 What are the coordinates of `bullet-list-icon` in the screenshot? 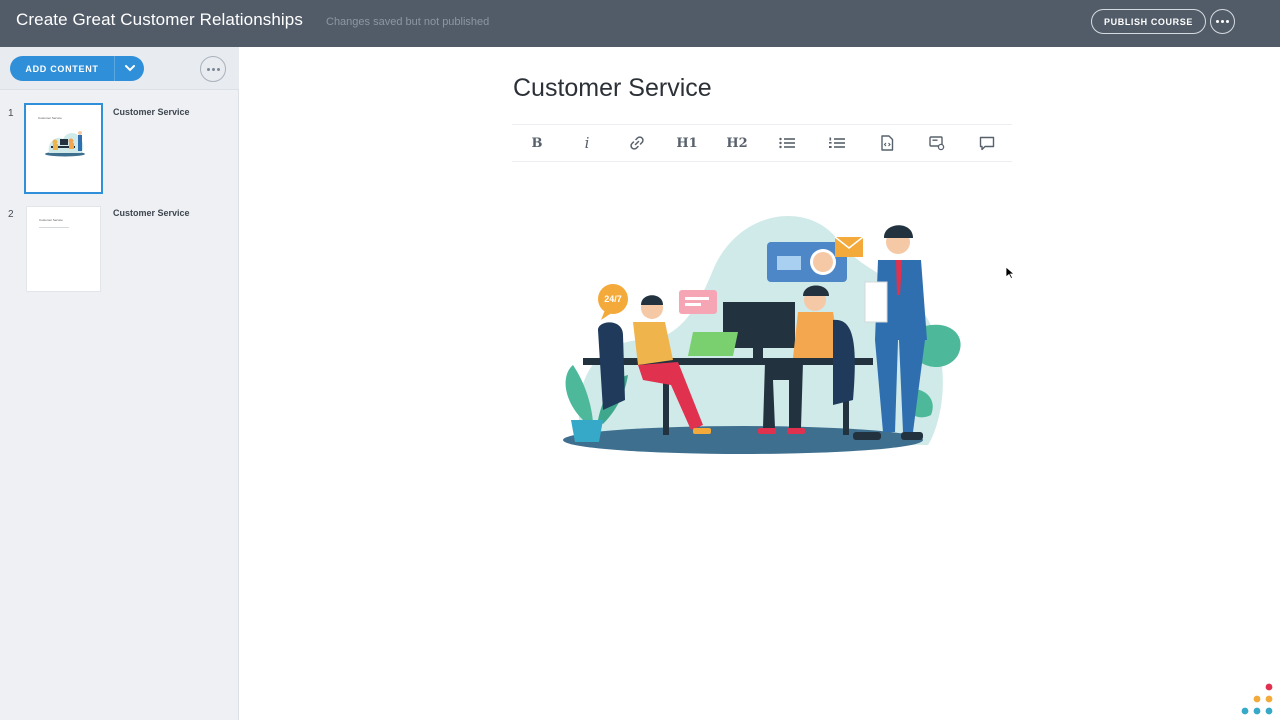 It's located at (787, 143).